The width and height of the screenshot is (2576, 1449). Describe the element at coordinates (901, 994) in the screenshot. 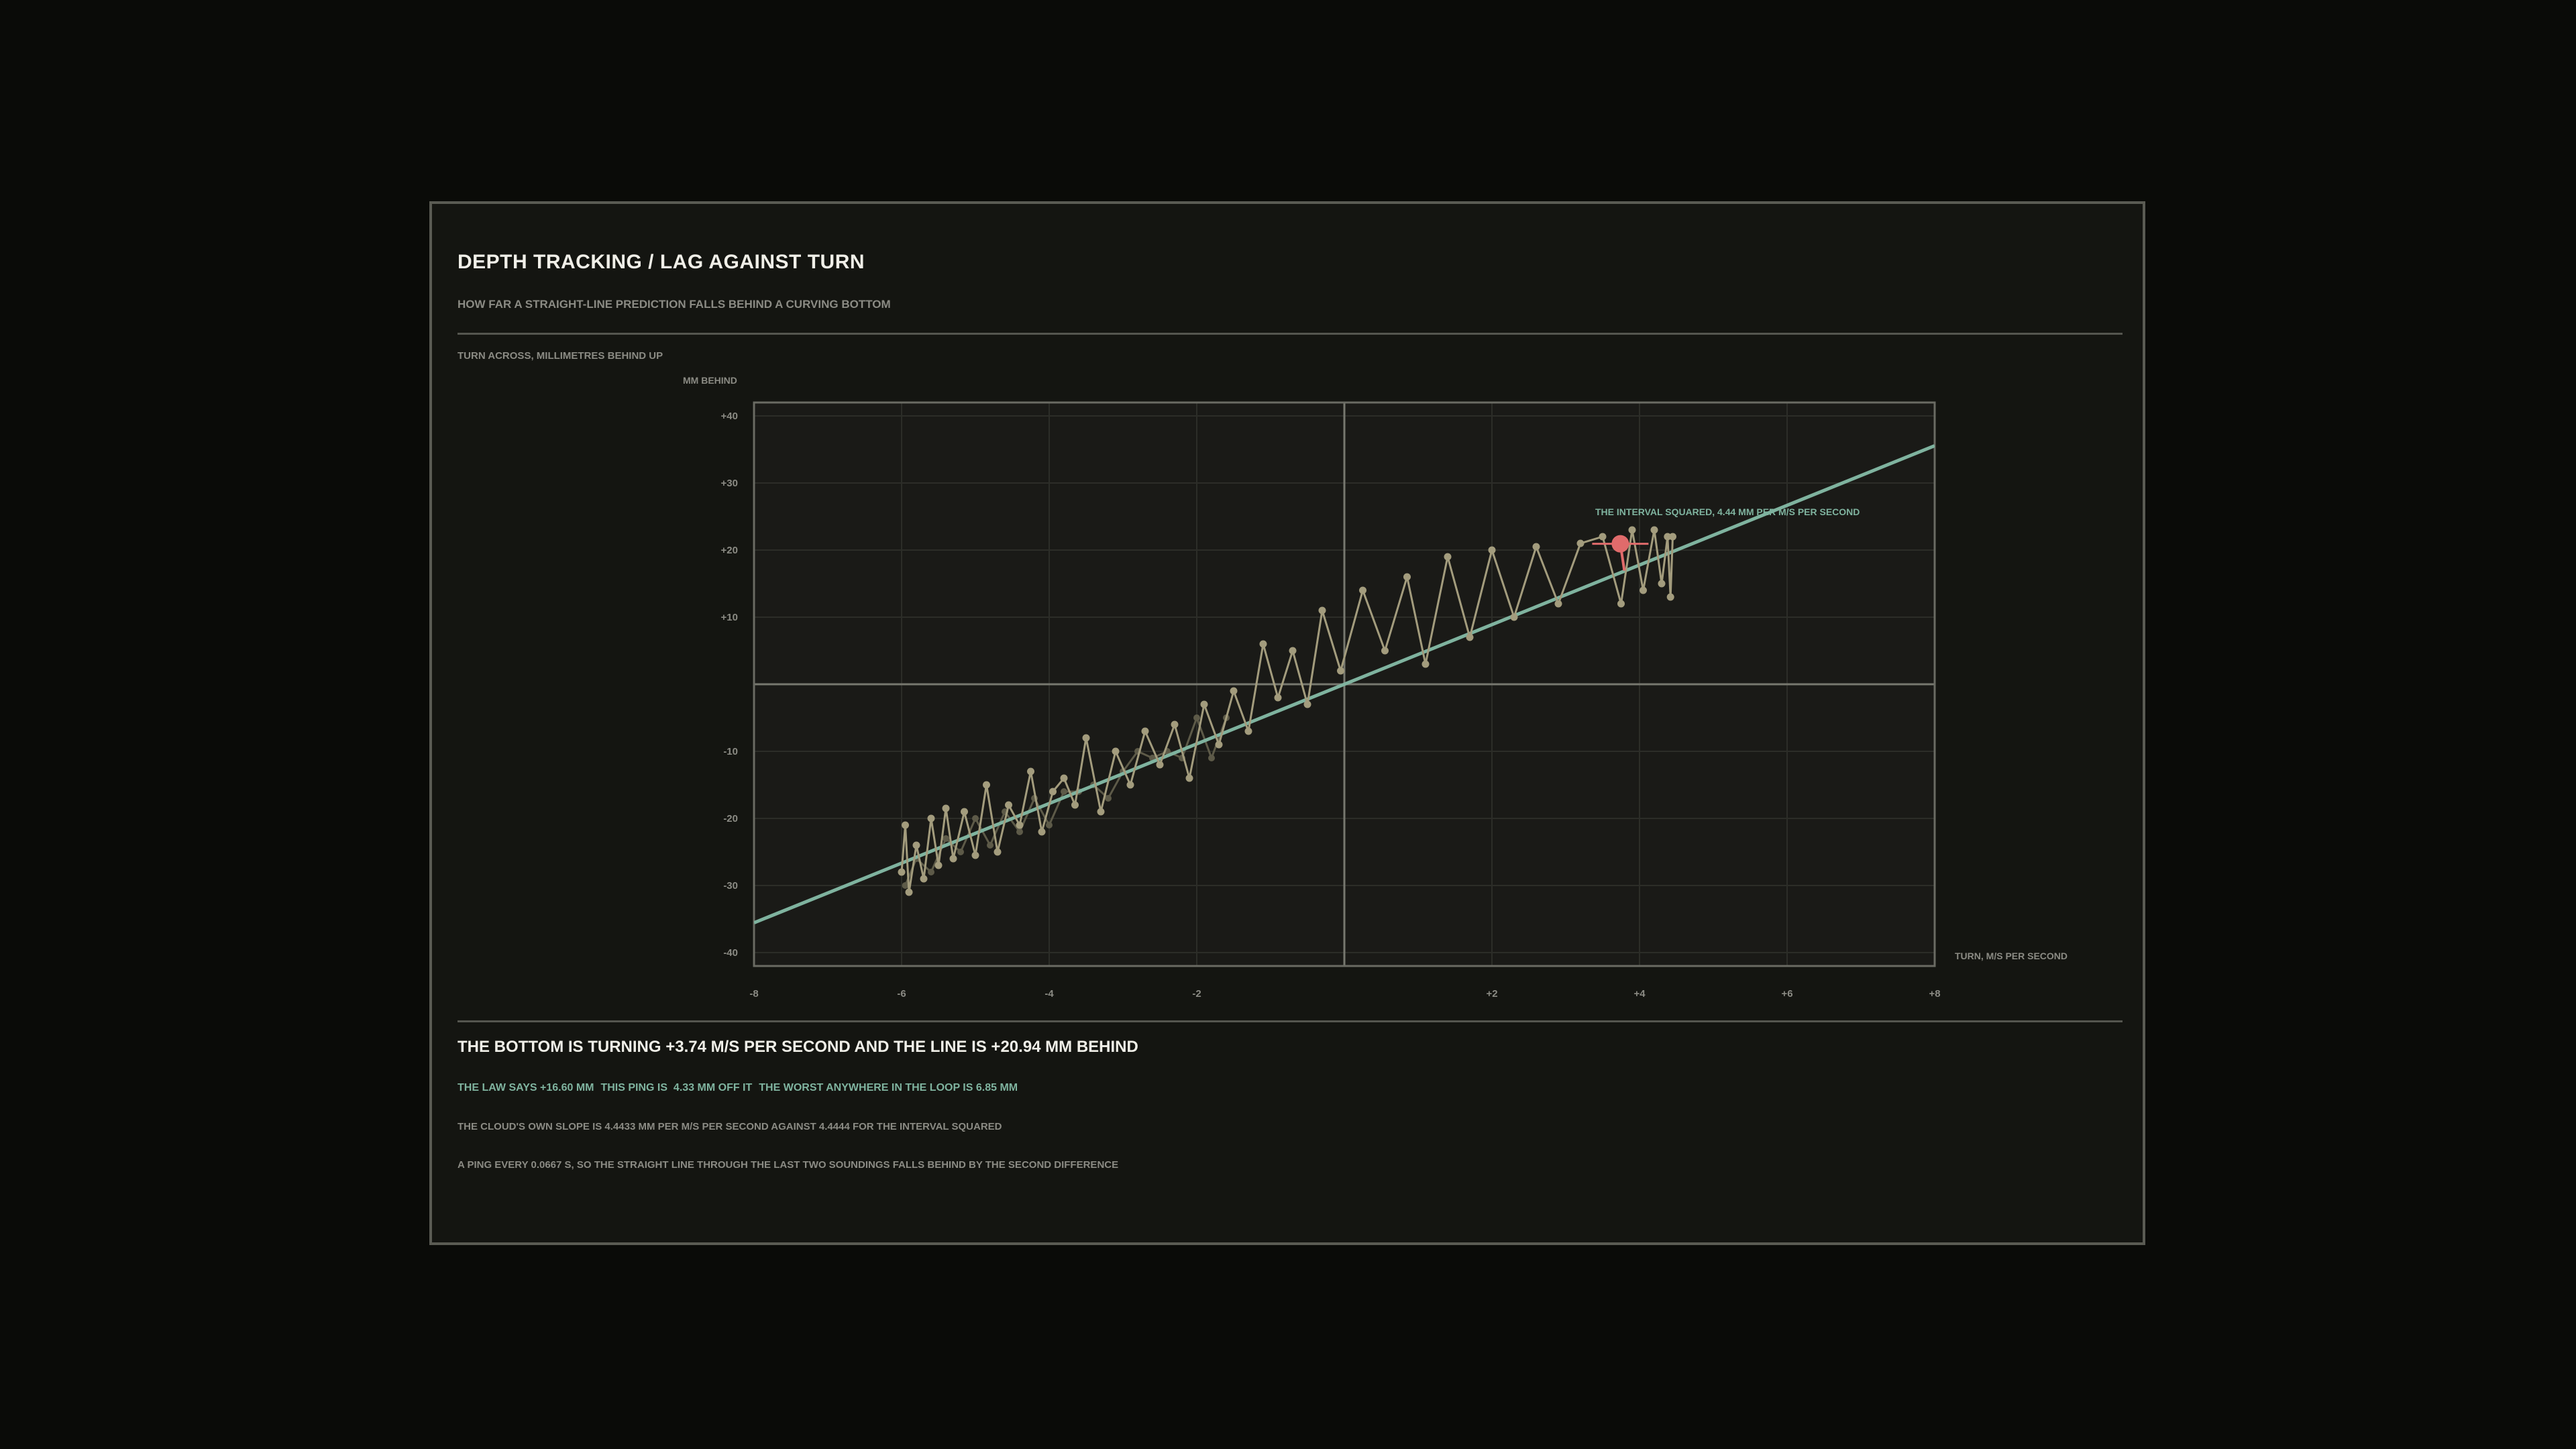

I see `x-tick-label: -6` at that location.